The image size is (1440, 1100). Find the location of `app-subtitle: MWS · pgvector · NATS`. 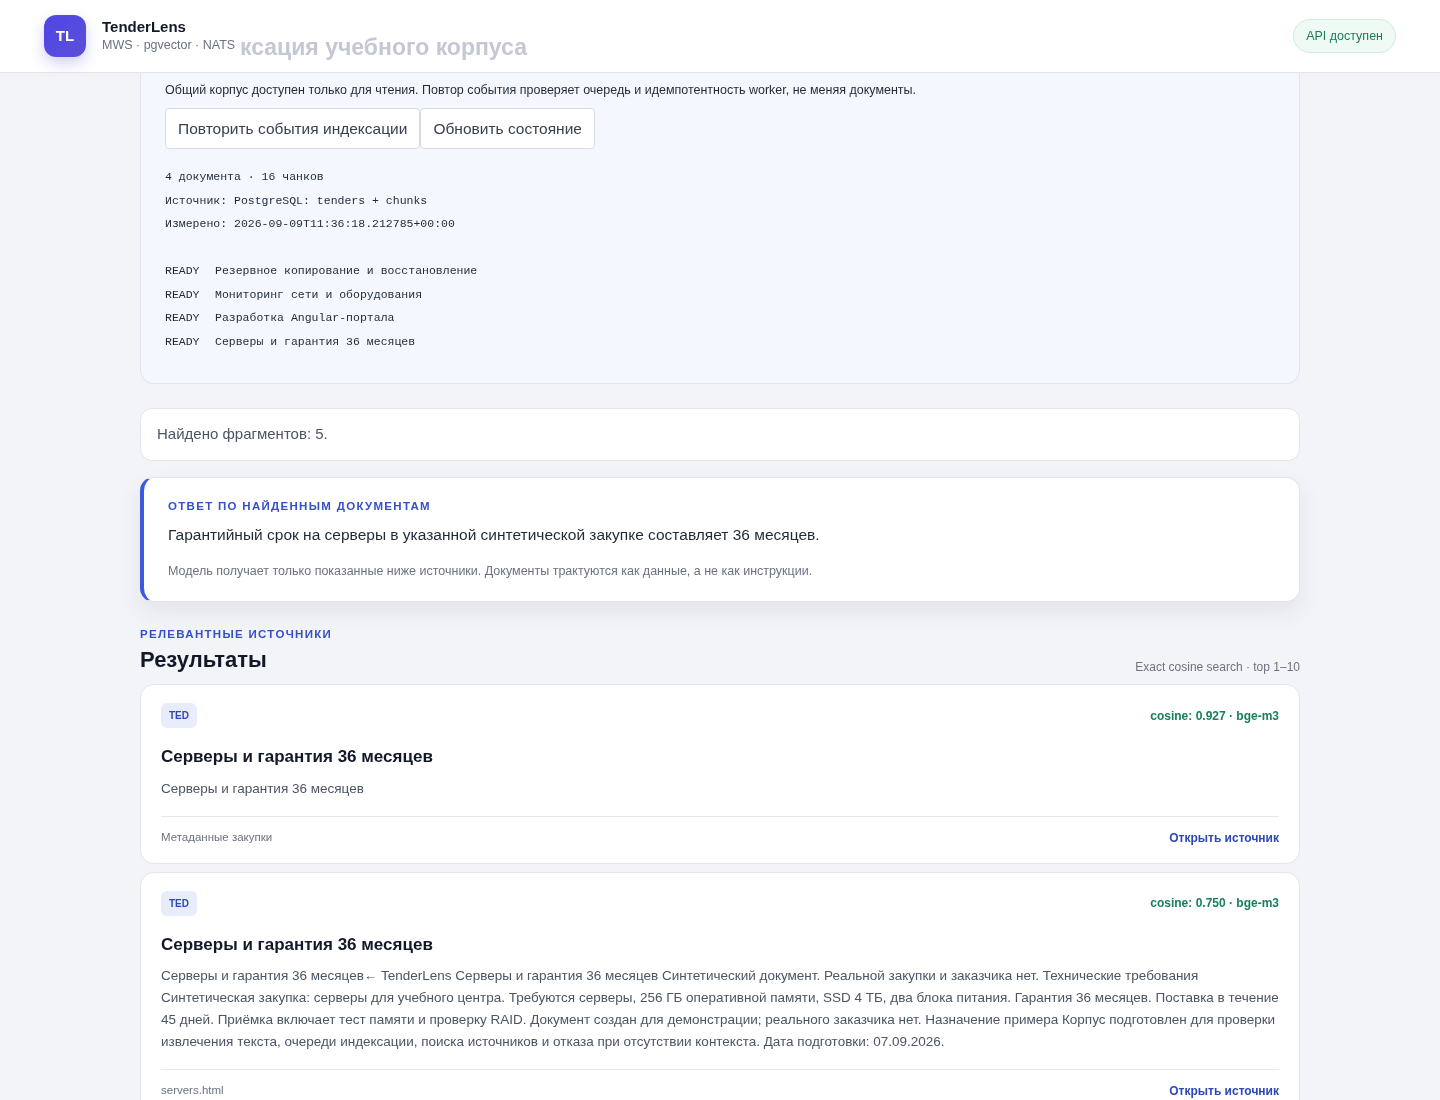

app-subtitle: MWS · pgvector · NATS is located at coordinates (169, 45).